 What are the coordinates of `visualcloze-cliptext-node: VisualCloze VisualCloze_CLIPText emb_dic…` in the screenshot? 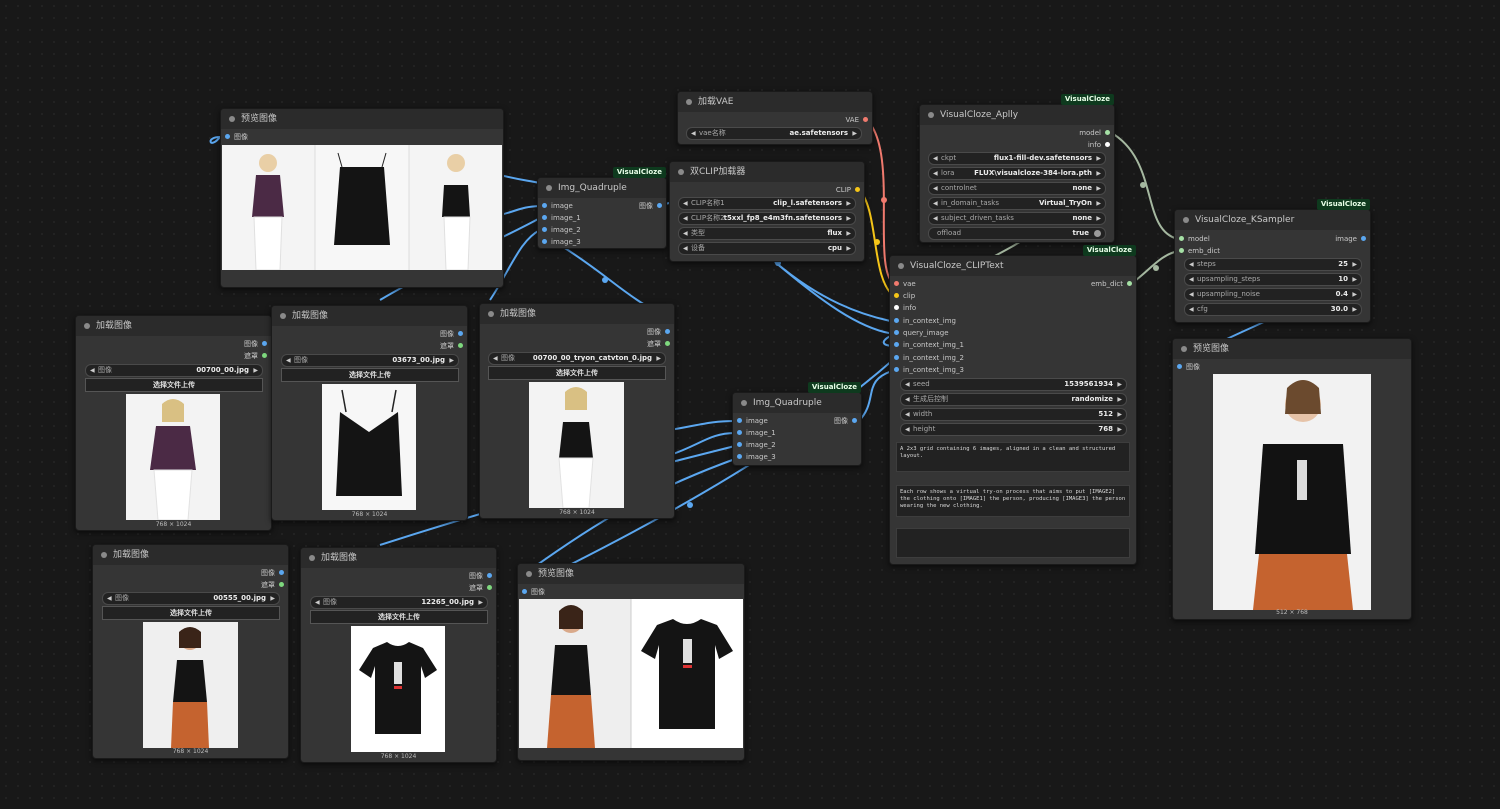 It's located at (1013, 405).